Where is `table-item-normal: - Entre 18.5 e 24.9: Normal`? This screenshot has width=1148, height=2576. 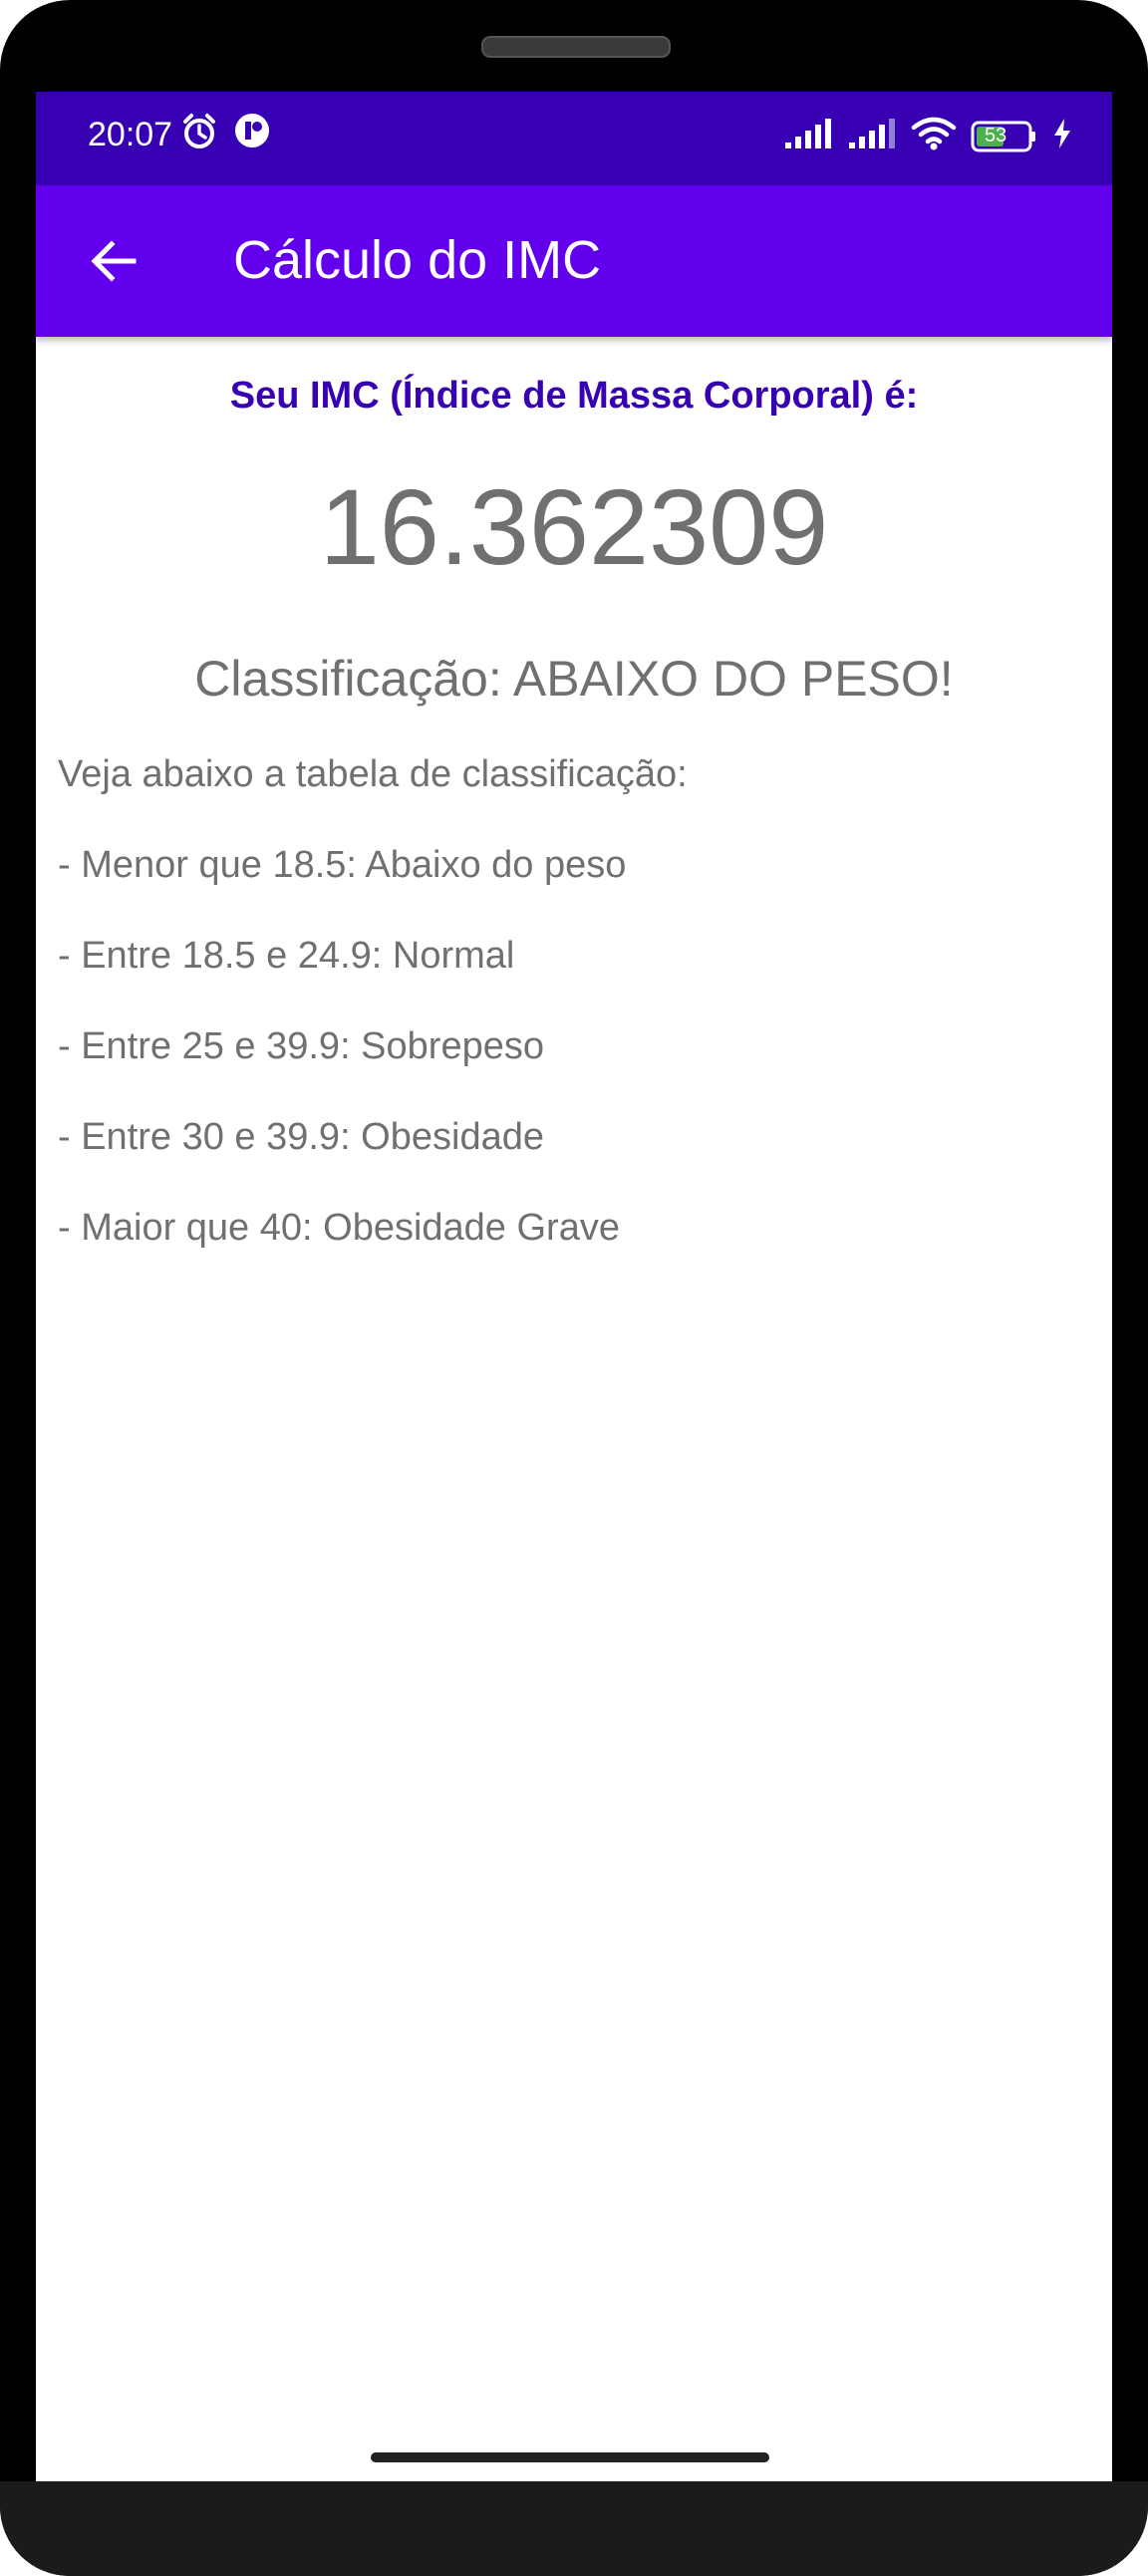
table-item-normal: - Entre 18.5 e 24.9: Normal is located at coordinates (286, 956).